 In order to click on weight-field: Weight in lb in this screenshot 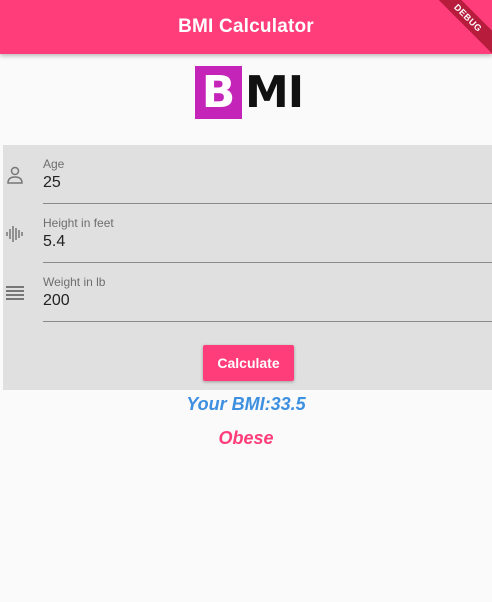, I will do `click(247, 292)`.